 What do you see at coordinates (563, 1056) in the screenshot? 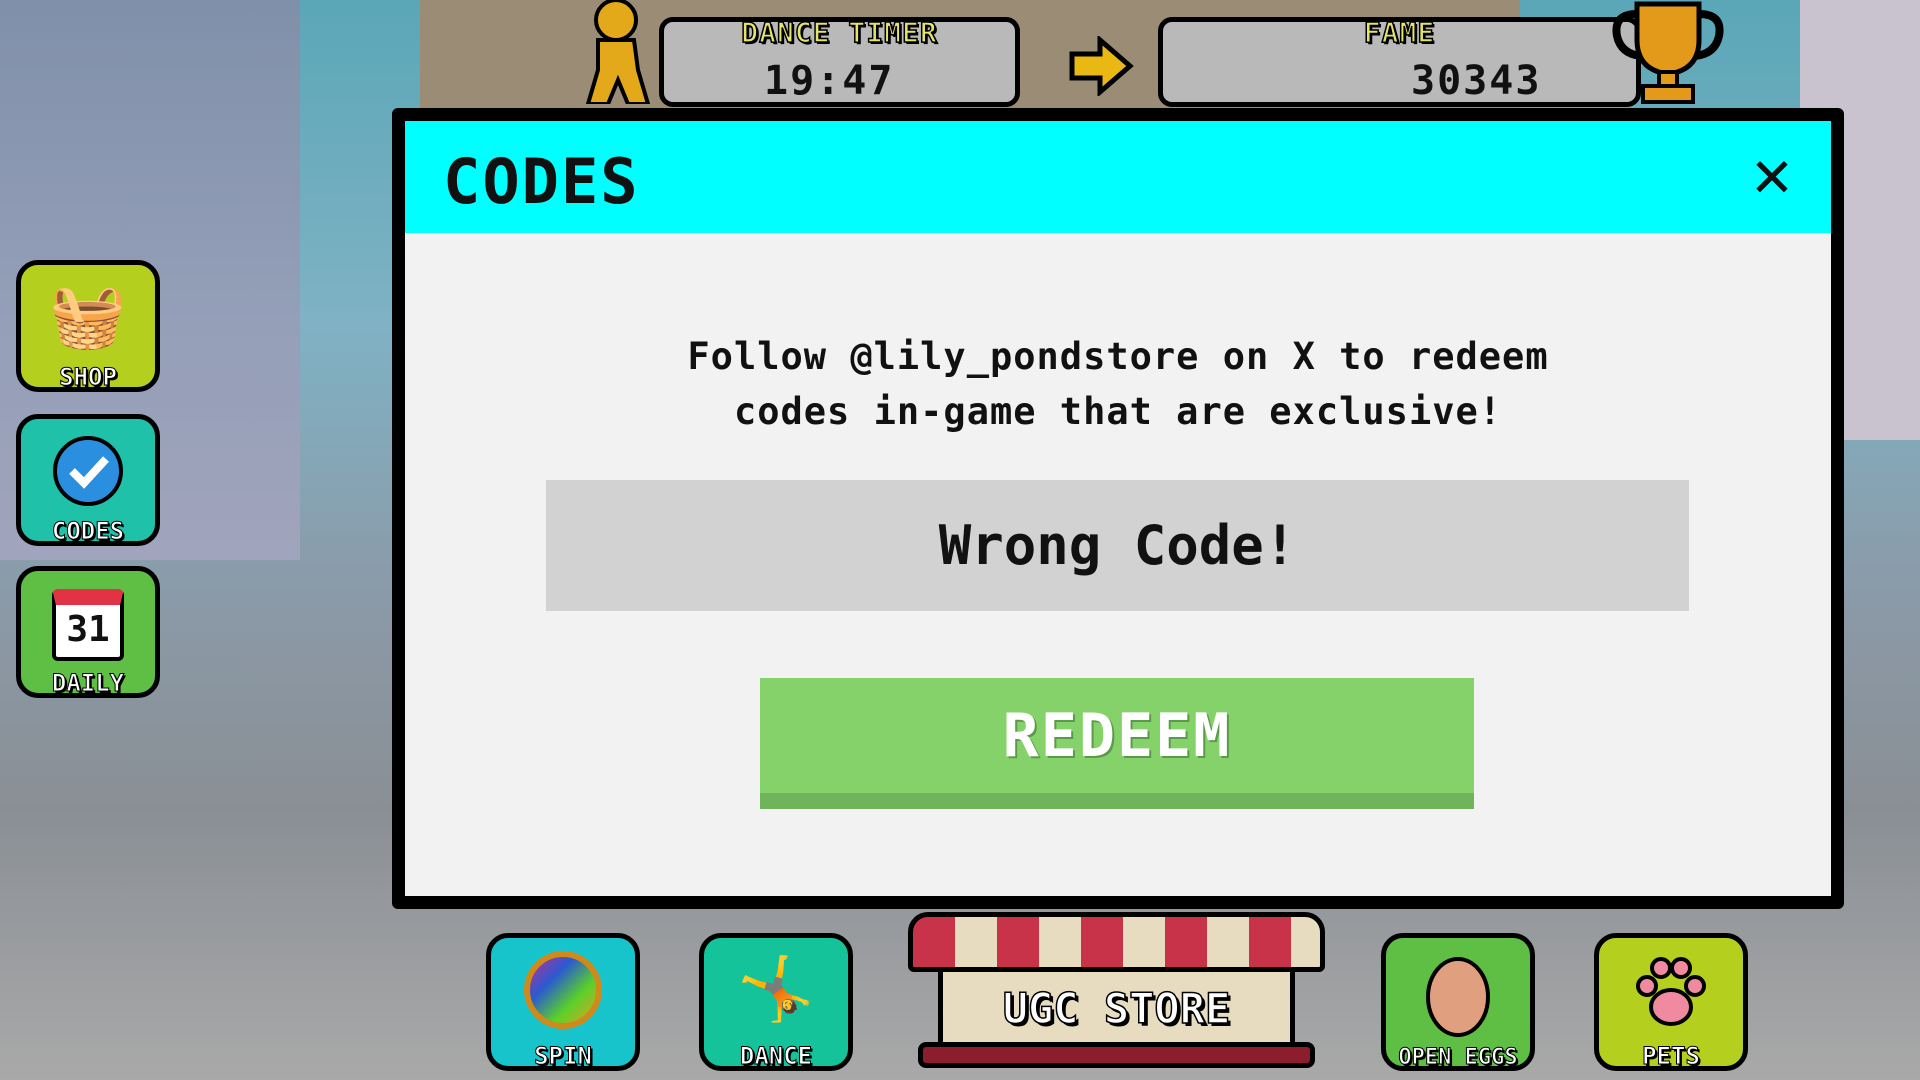
I see `spin-label: SPIN` at bounding box center [563, 1056].